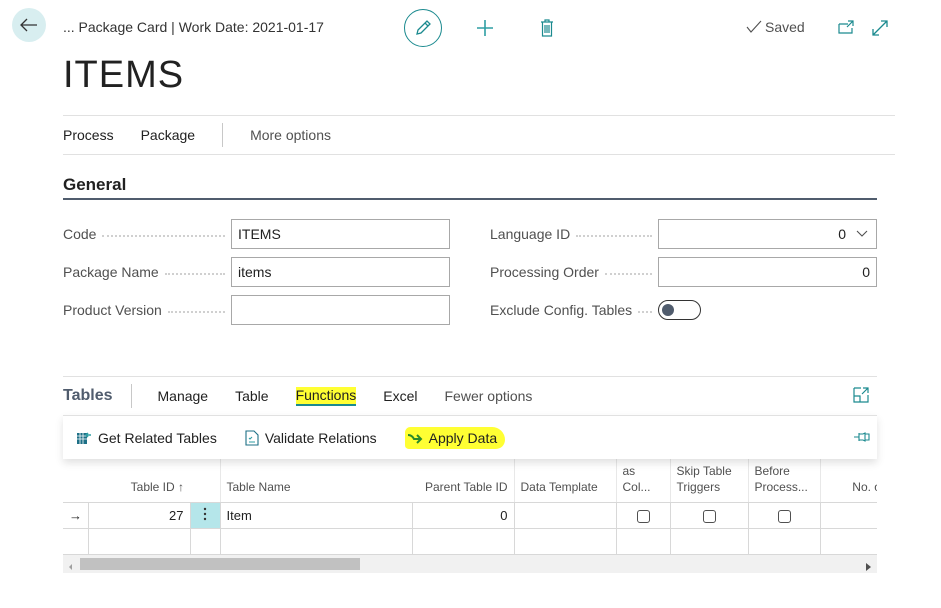  I want to click on expand-button, so click(880, 28).